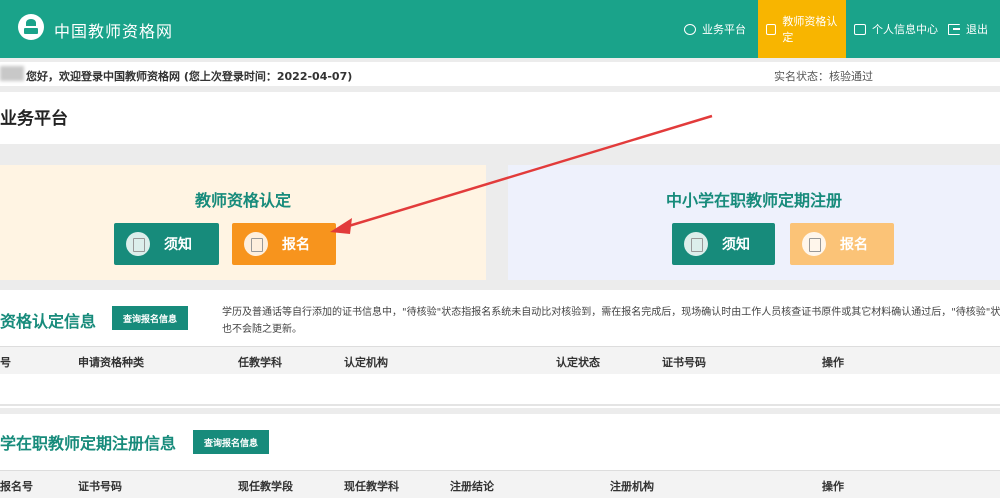 The height and width of the screenshot is (500, 1000). I want to click on globe-icon, so click(690, 29).